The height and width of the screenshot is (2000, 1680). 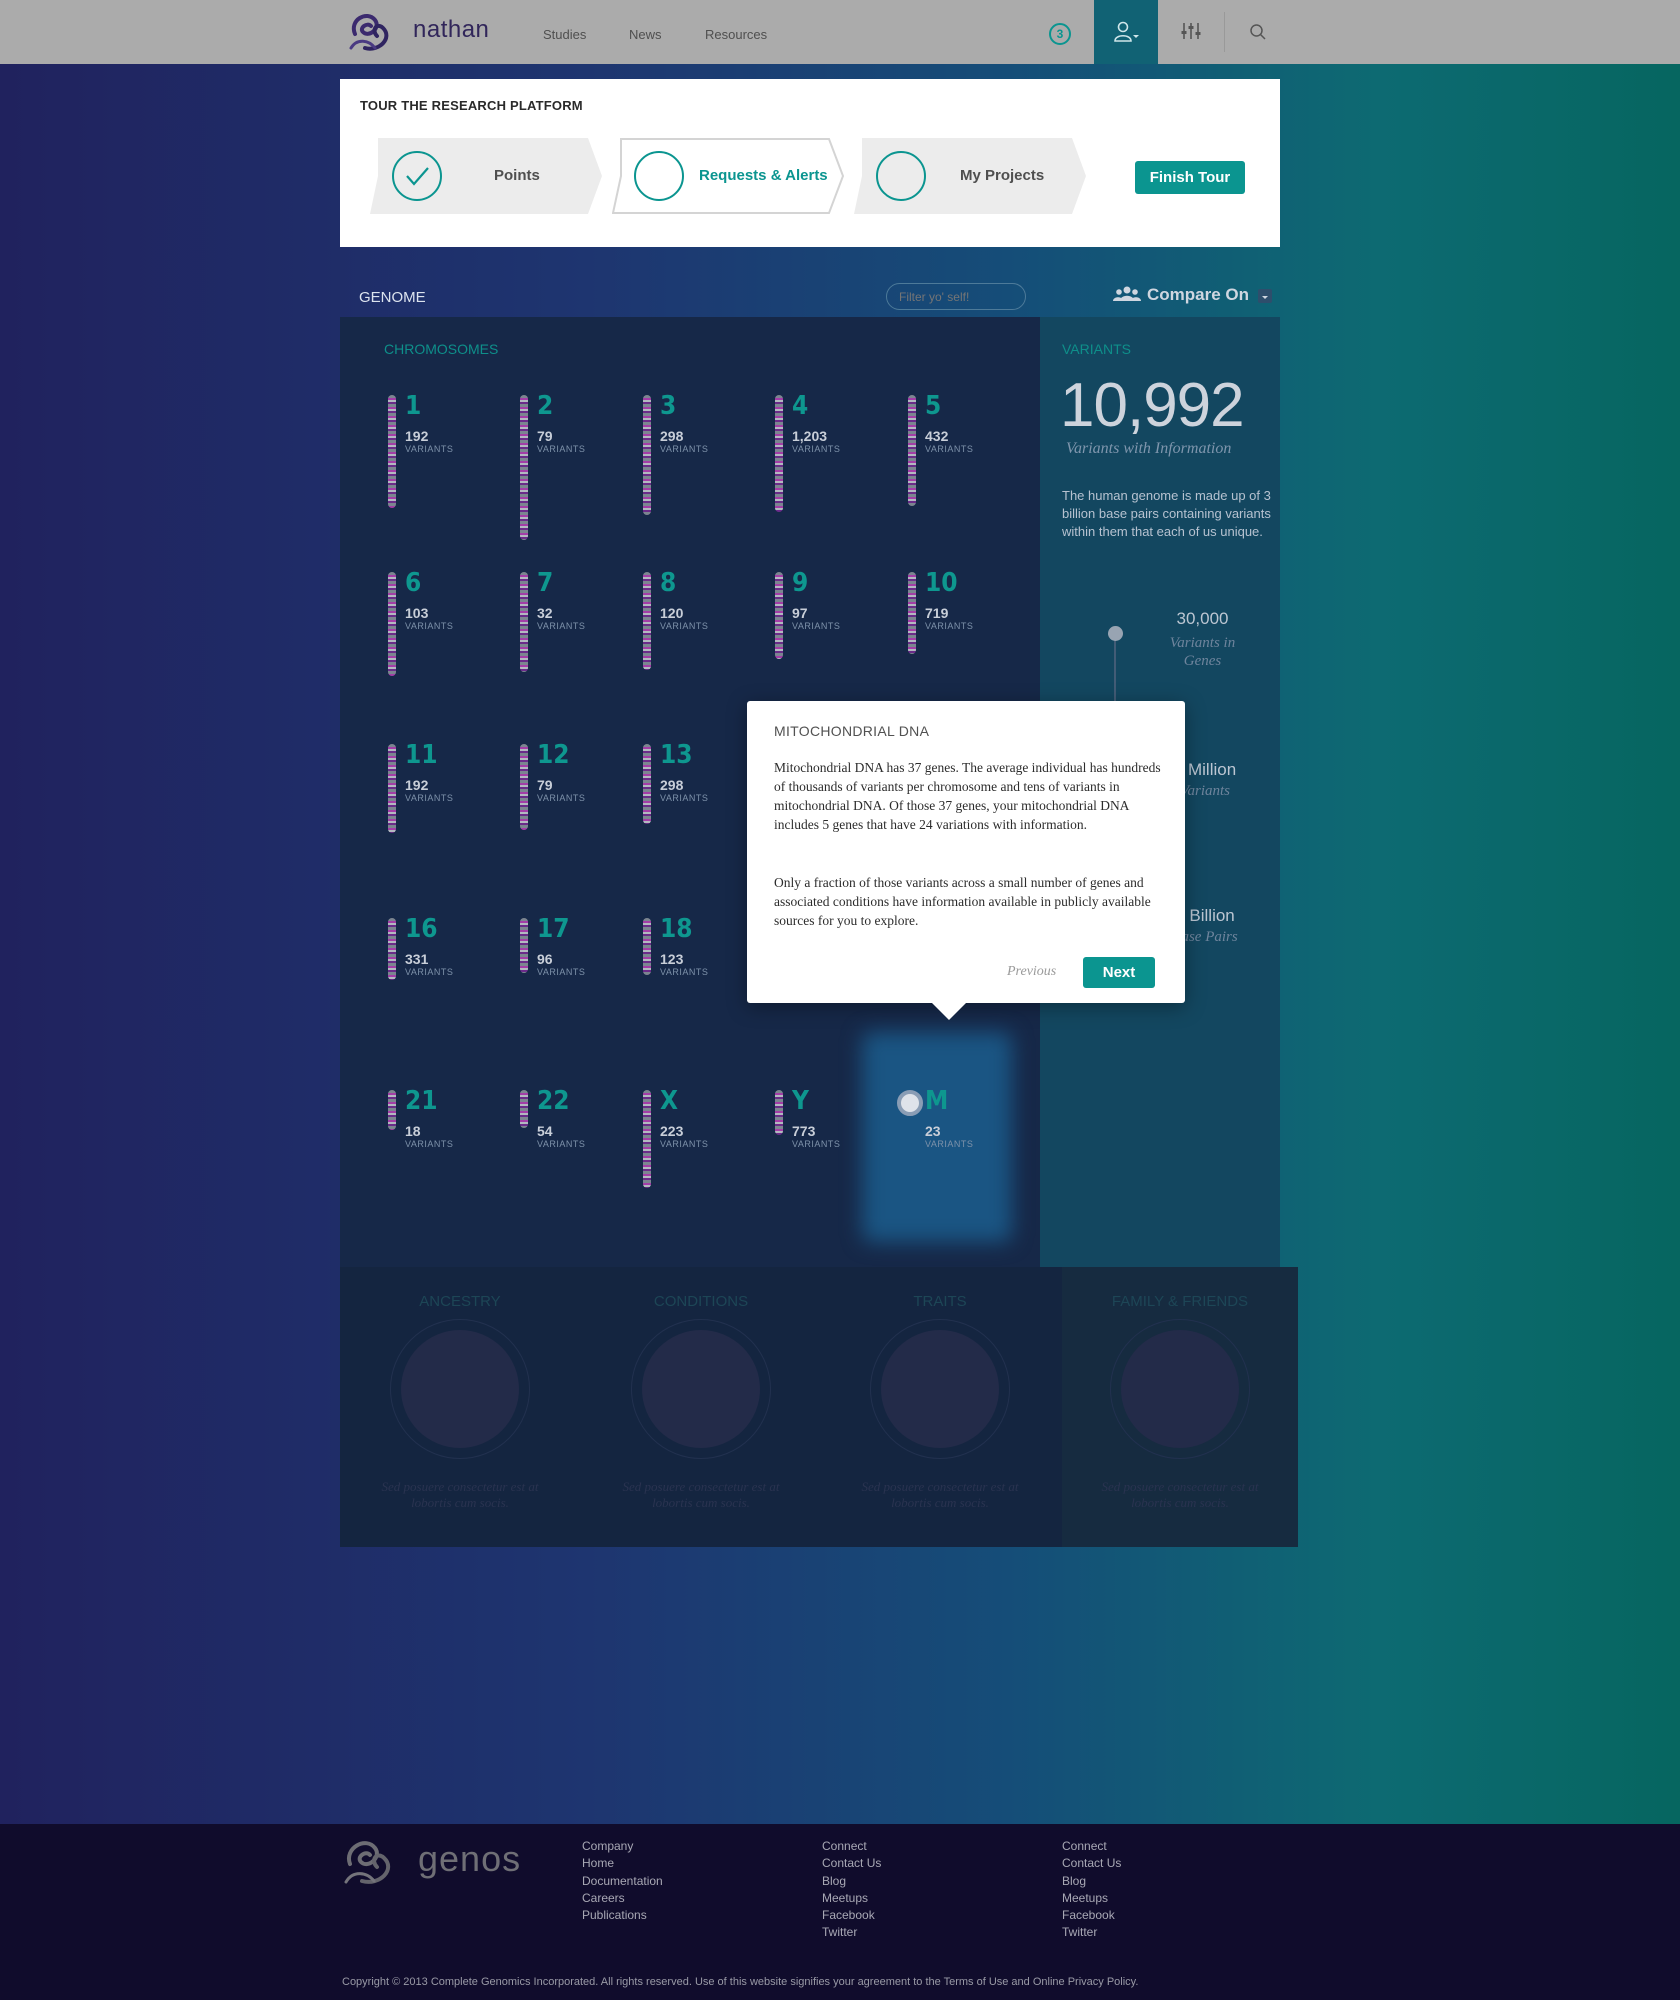 What do you see at coordinates (830, 645) in the screenshot?
I see `chromosome-9: 9 97 VARIANTS` at bounding box center [830, 645].